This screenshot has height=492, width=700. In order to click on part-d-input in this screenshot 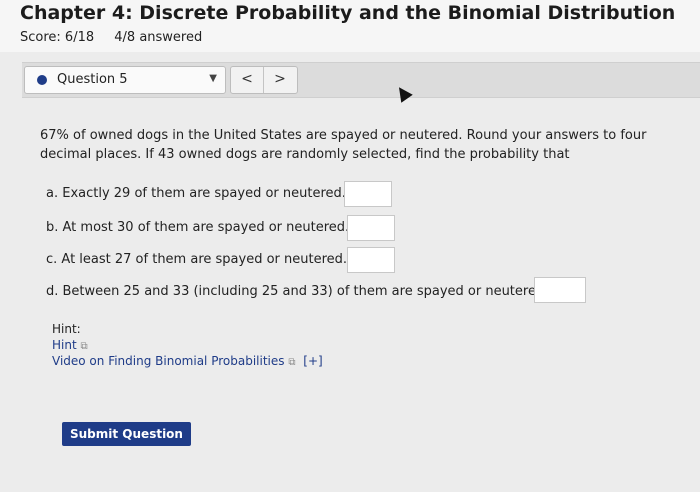, I will do `click(560, 290)`.